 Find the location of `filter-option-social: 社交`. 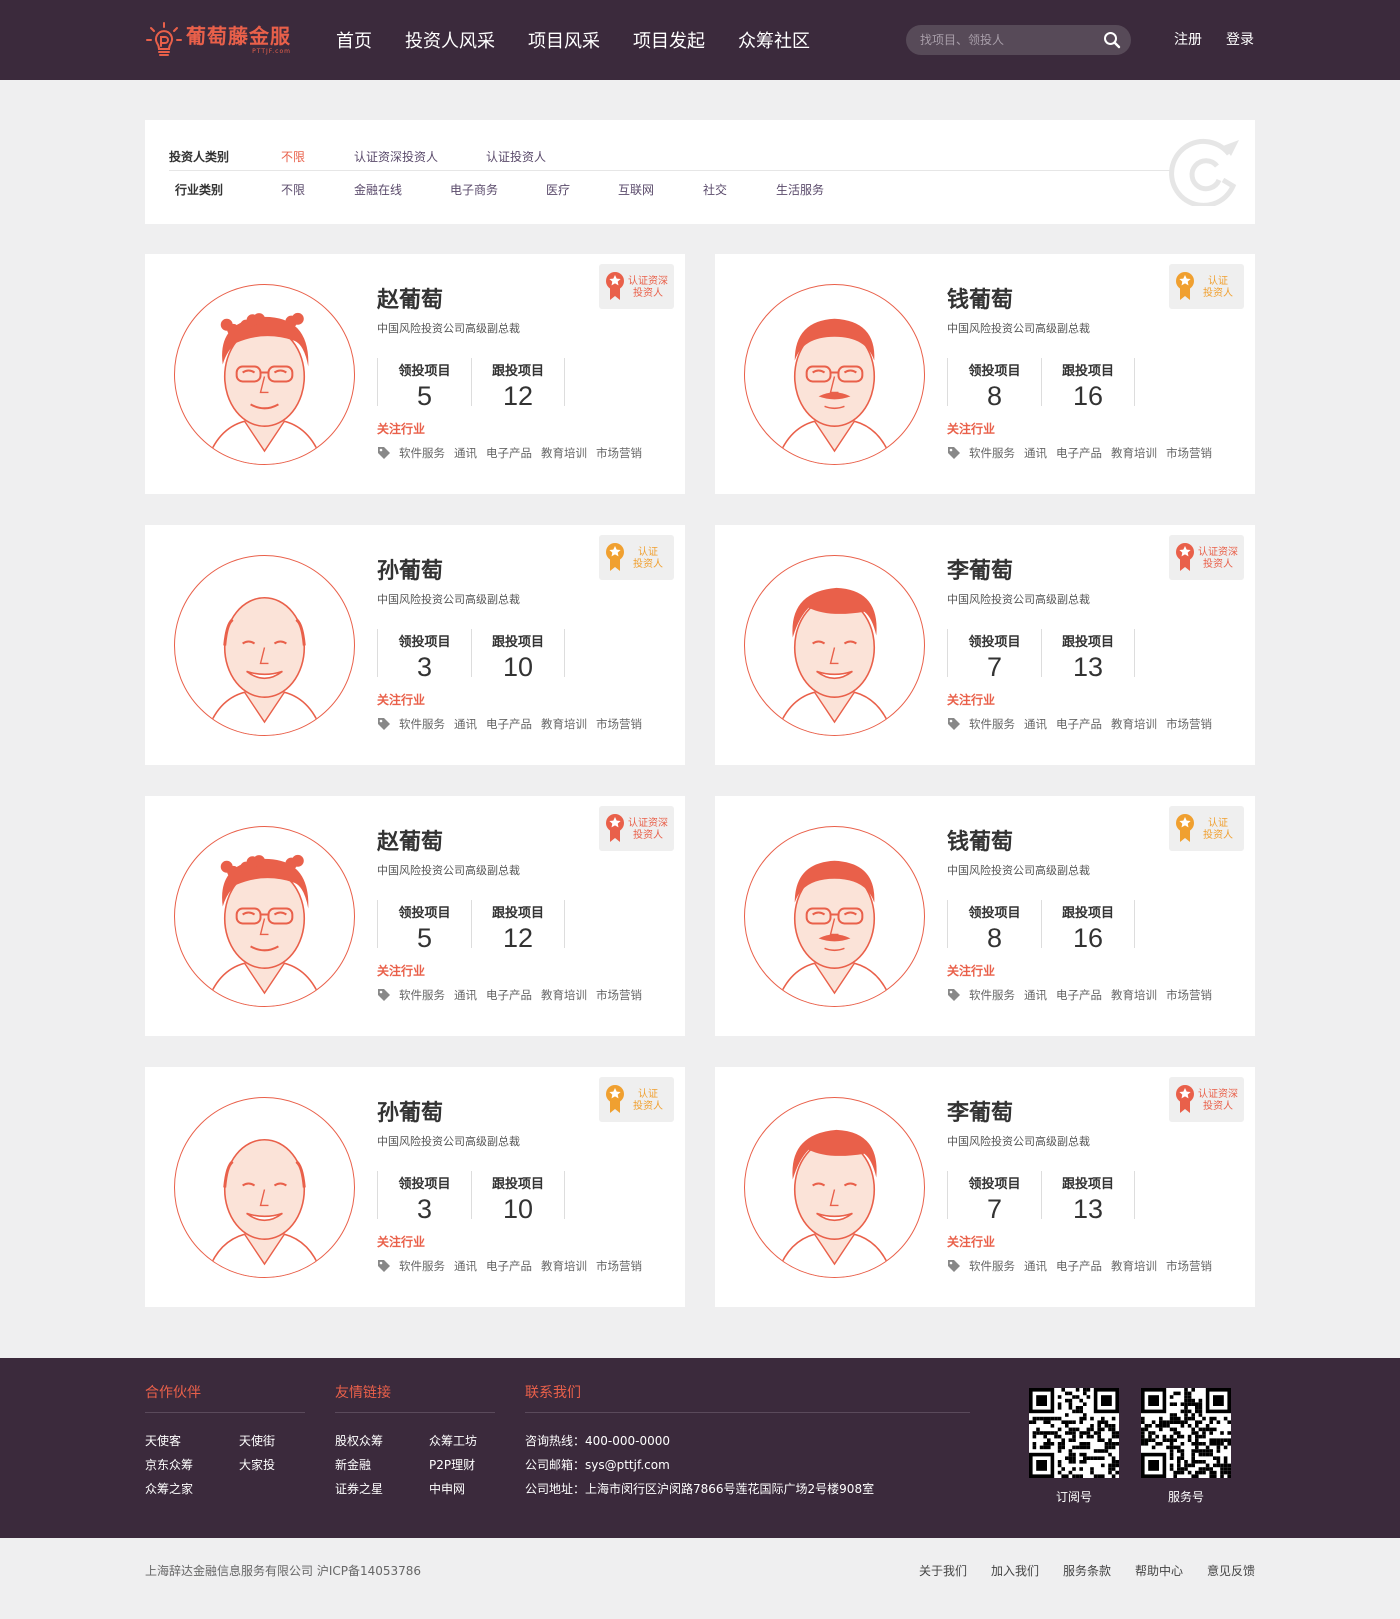

filter-option-social: 社交 is located at coordinates (739, 189).